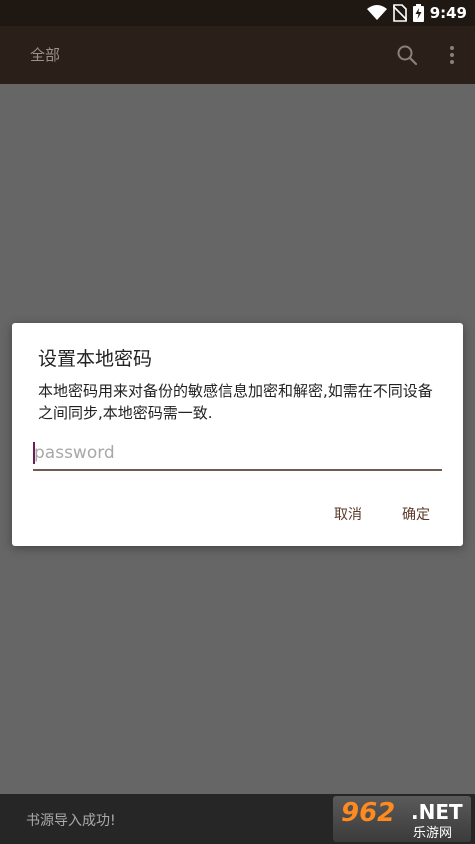 Image resolution: width=475 pixels, height=844 pixels. I want to click on watermark-number: 962, so click(368, 813).